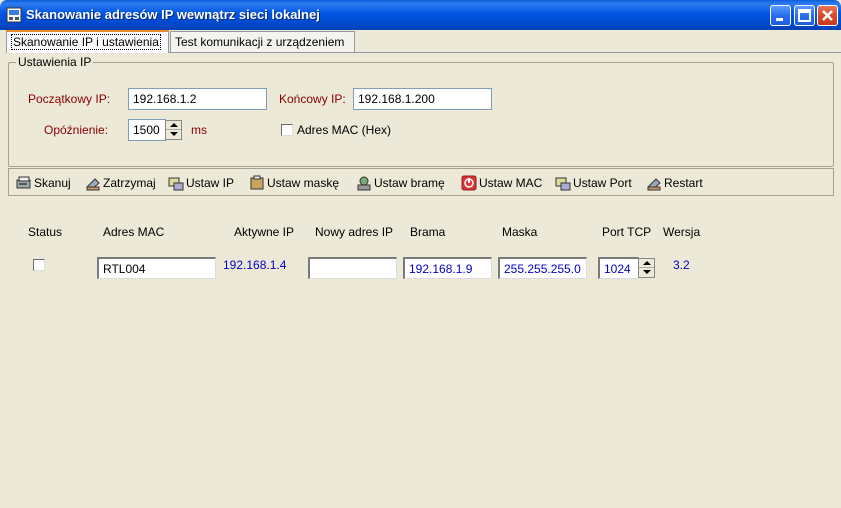 Image resolution: width=841 pixels, height=508 pixels. Describe the element at coordinates (52, 183) in the screenshot. I see `scan-label: Skanuj` at that location.